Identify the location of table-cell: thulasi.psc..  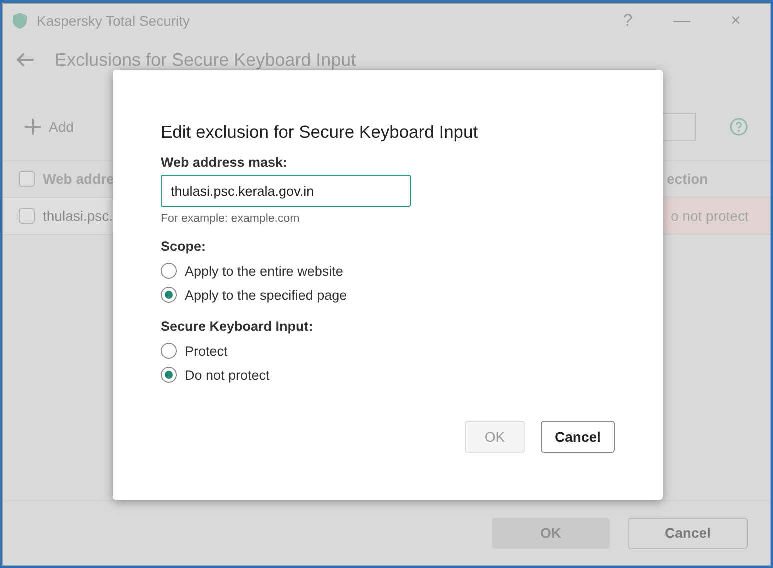
(78, 216).